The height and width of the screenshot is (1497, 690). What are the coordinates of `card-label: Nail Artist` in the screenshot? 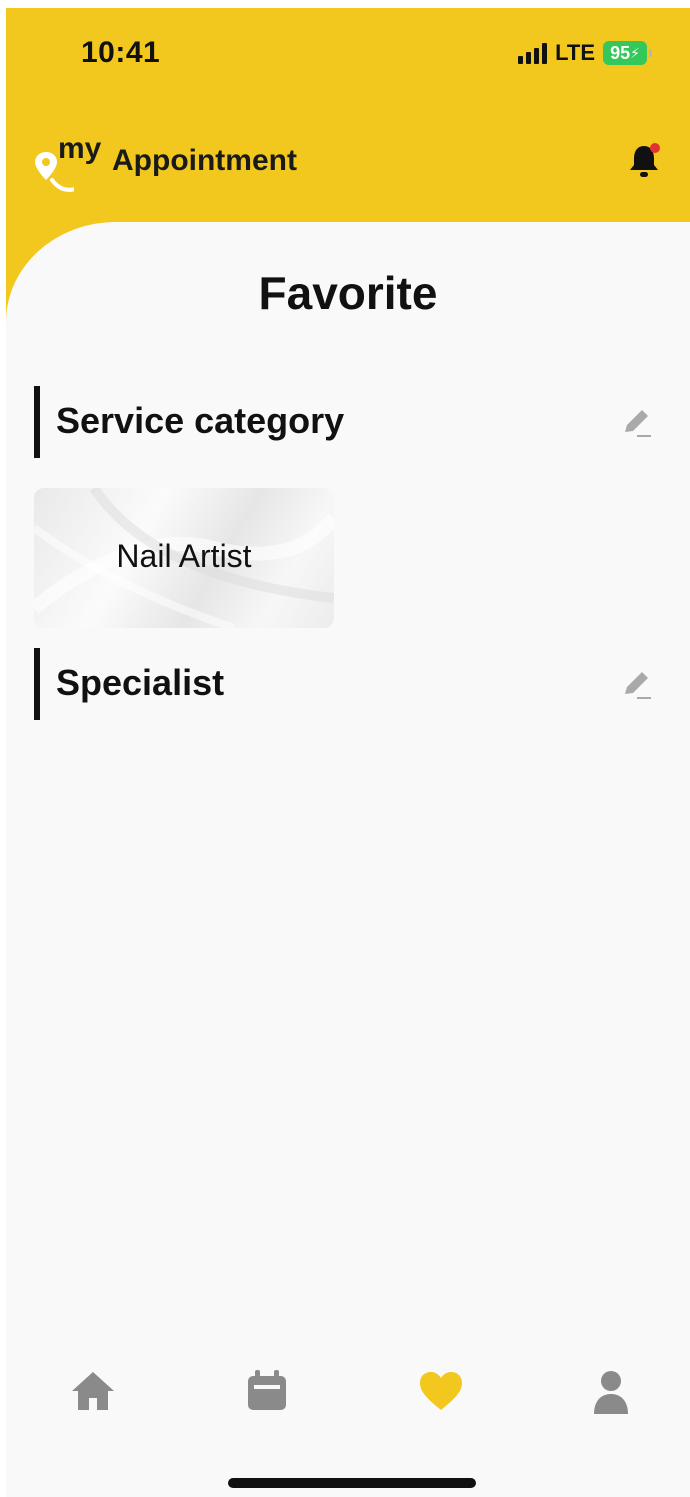 It's located at (184, 556).